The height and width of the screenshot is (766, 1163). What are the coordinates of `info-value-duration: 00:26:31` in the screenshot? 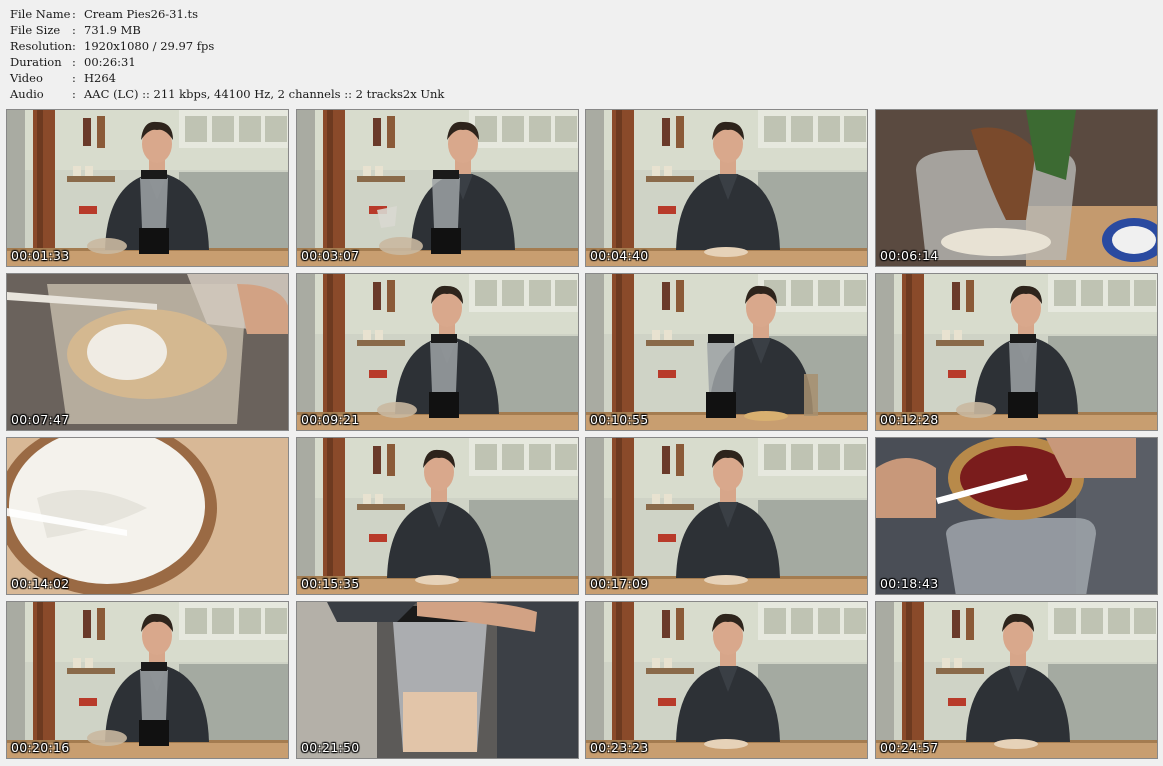 It's located at (110, 62).